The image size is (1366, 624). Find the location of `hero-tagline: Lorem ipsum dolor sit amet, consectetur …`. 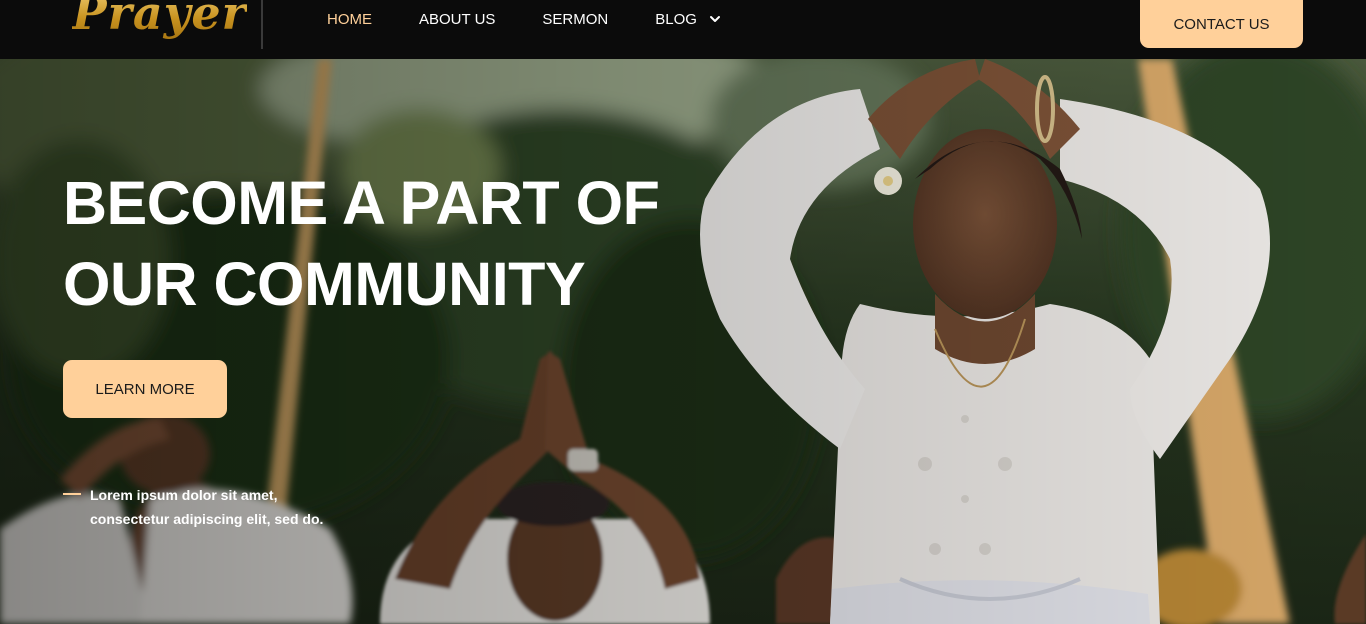

hero-tagline: Lorem ipsum dolor sit amet, consectetur … is located at coordinates (223, 507).